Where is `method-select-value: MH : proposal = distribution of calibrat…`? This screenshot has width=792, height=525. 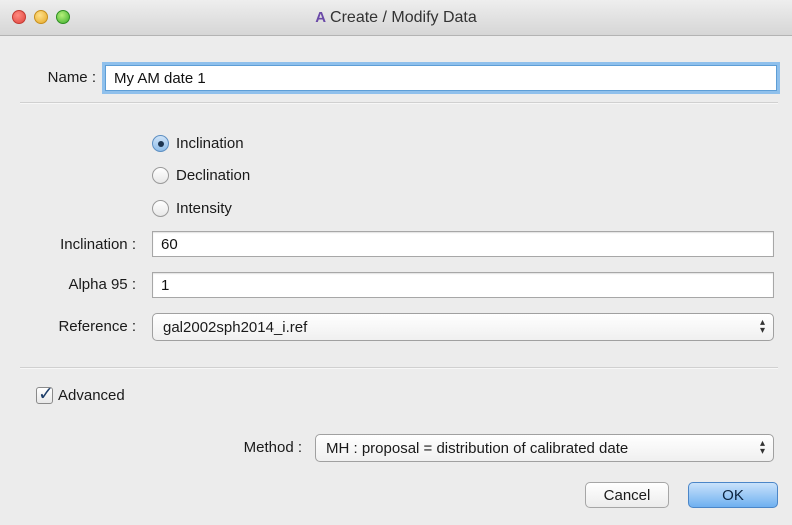
method-select-value: MH : proposal = distribution of calibrat… is located at coordinates (477, 448).